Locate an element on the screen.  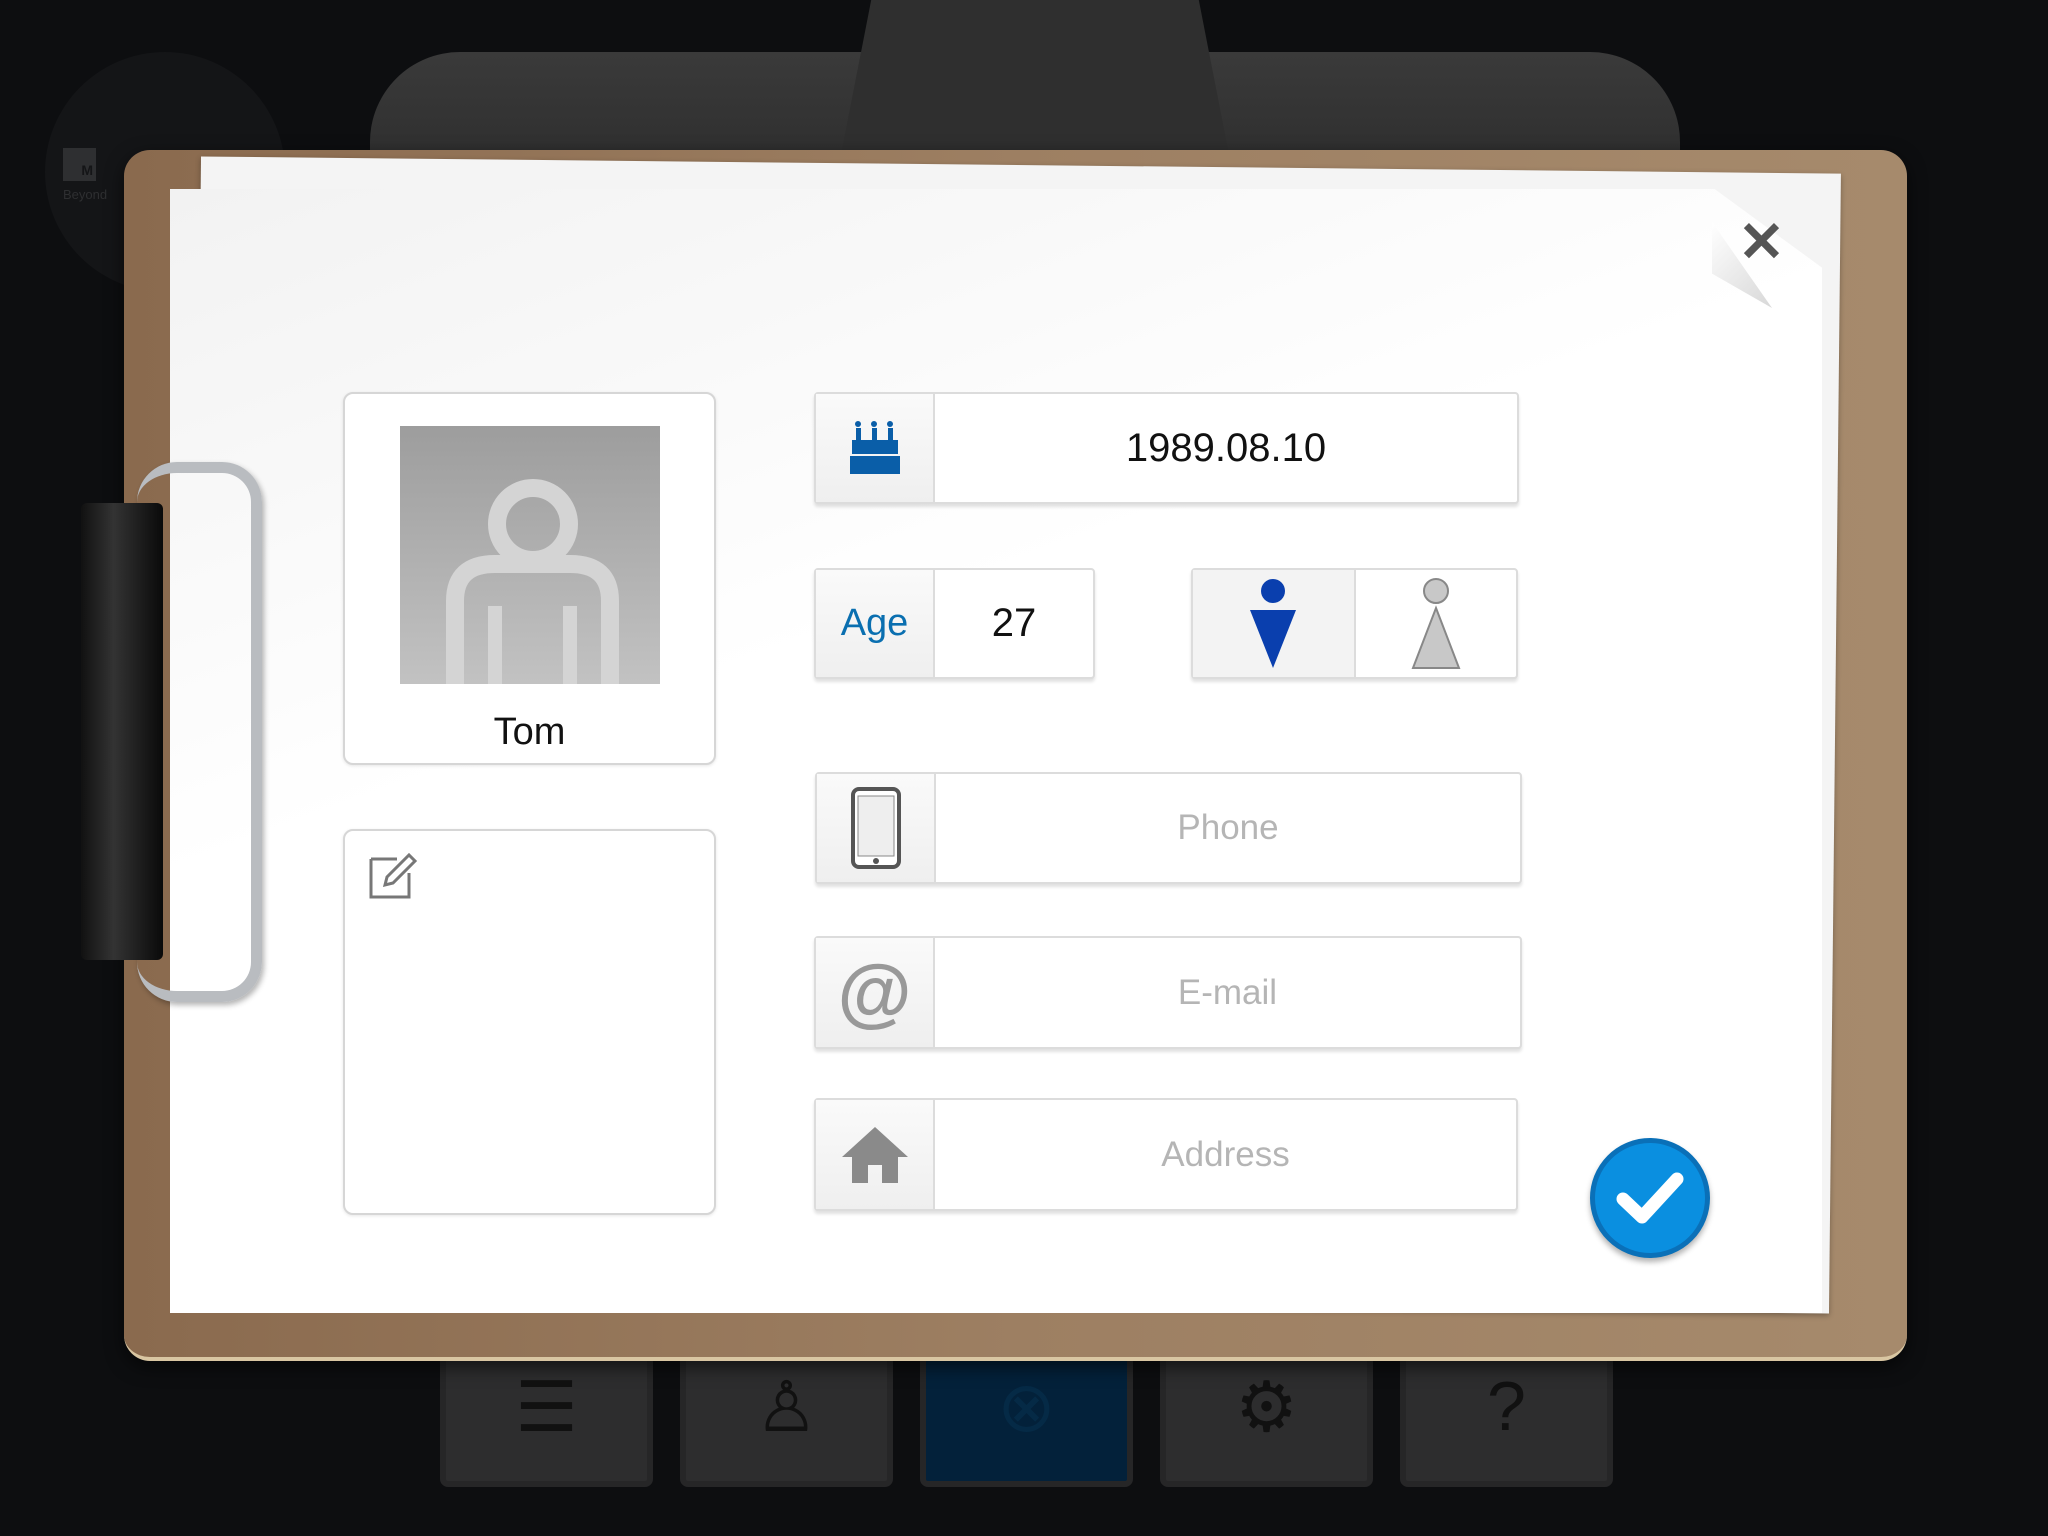
gender-selector is located at coordinates (1354, 623).